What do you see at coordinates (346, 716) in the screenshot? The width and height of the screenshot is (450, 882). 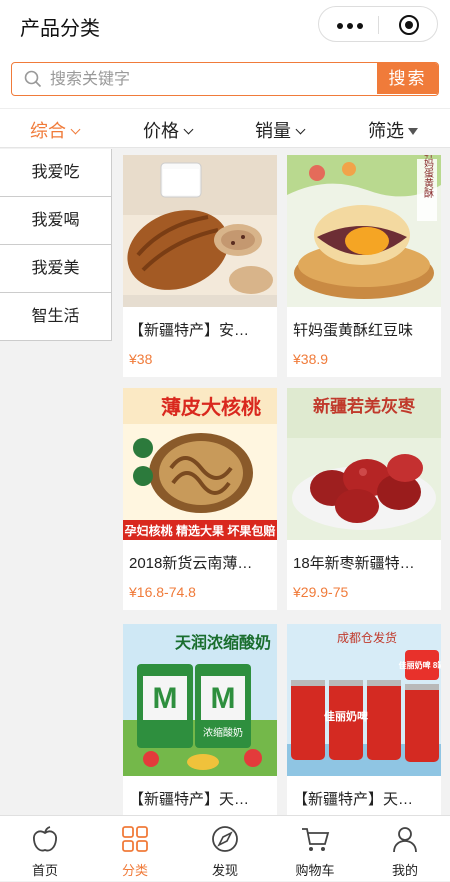 I see `image-text: 佳丽奶啤` at bounding box center [346, 716].